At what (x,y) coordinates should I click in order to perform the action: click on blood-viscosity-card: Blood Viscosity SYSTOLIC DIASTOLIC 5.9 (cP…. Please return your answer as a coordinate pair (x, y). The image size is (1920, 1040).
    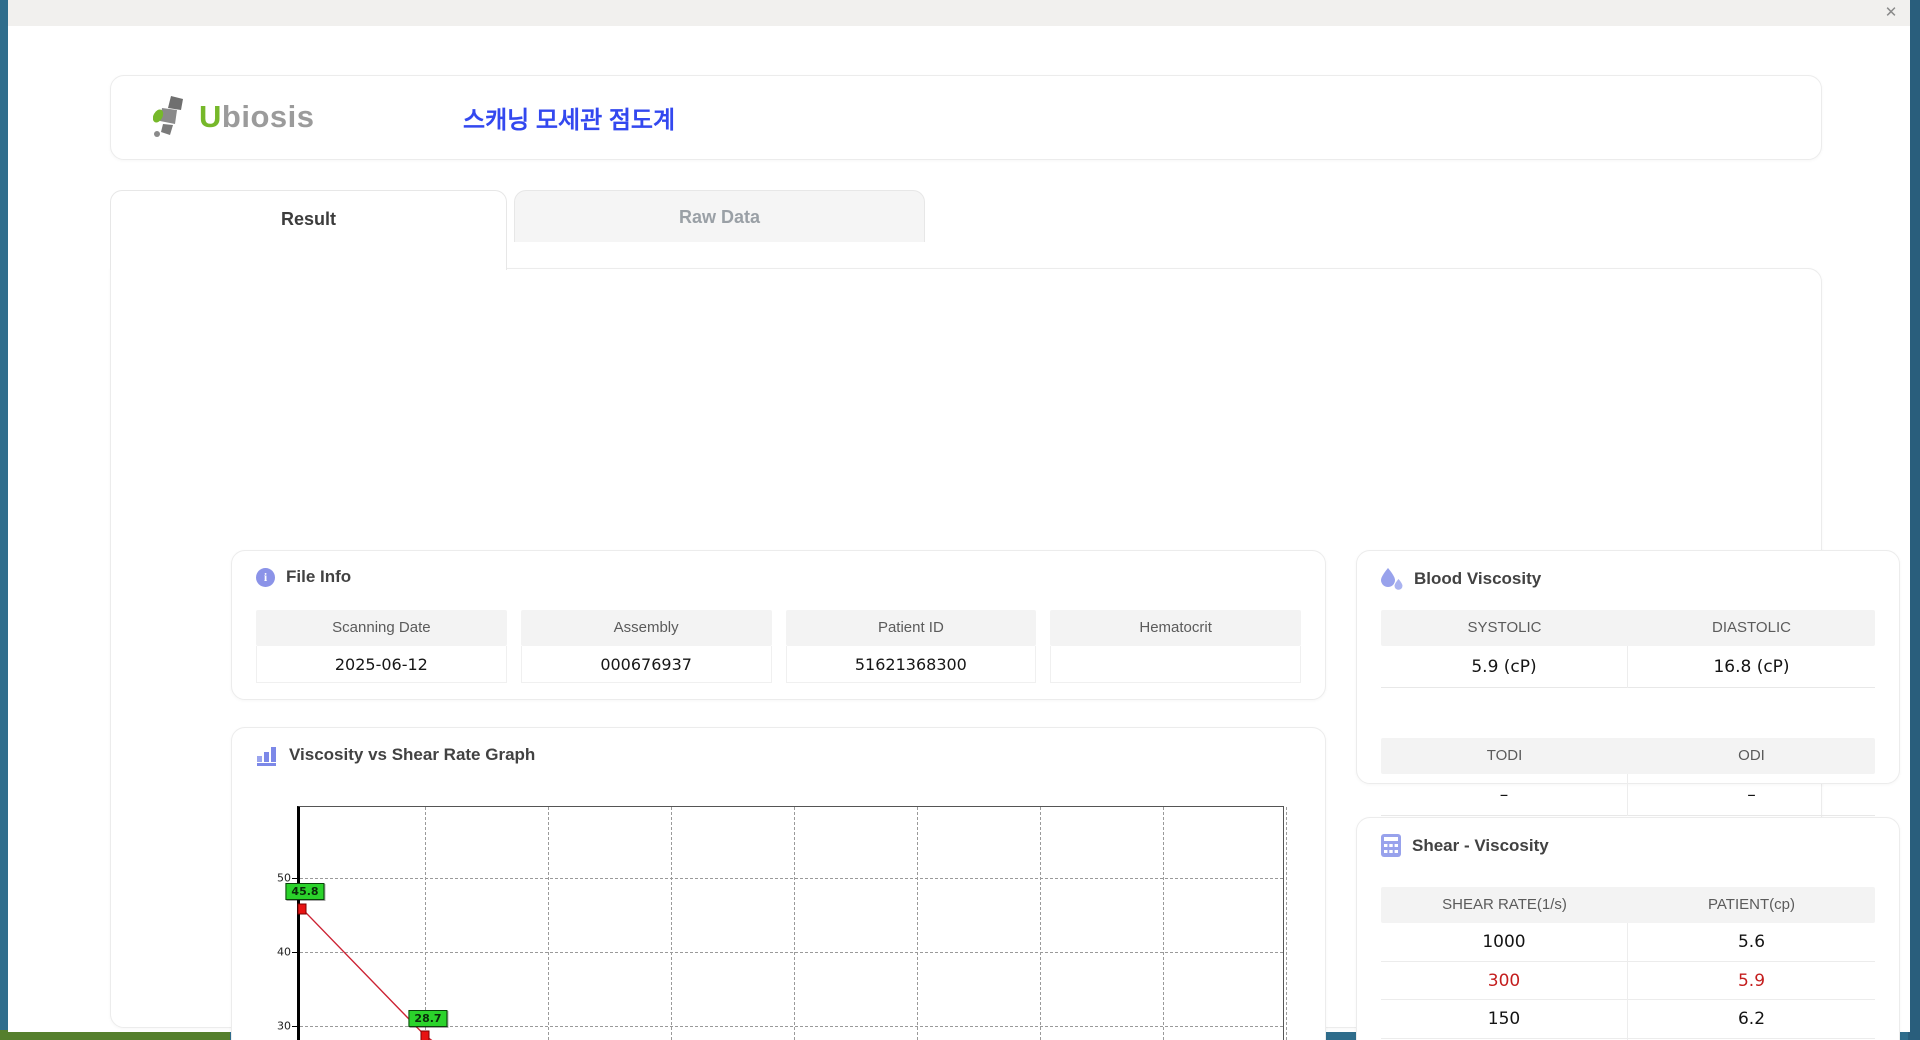
    Looking at the image, I should click on (1628, 683).